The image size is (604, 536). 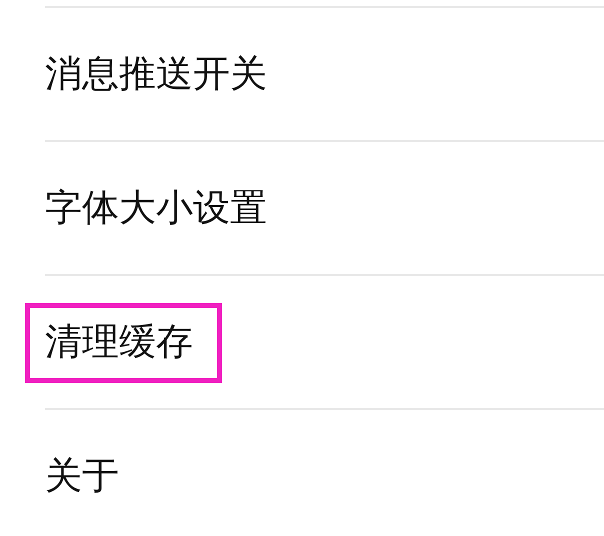 What do you see at coordinates (156, 74) in the screenshot?
I see `settings-item: 消息推送开关` at bounding box center [156, 74].